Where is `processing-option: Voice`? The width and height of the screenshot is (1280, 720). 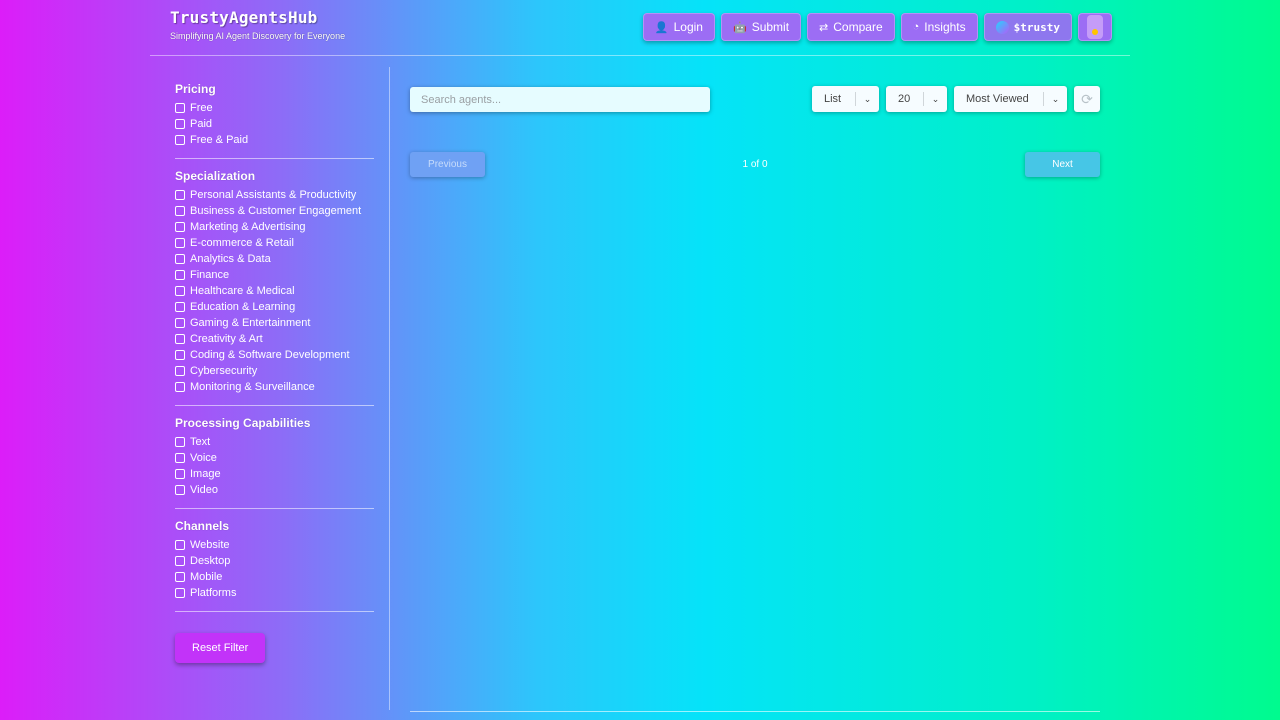
processing-option: Voice is located at coordinates (274, 458).